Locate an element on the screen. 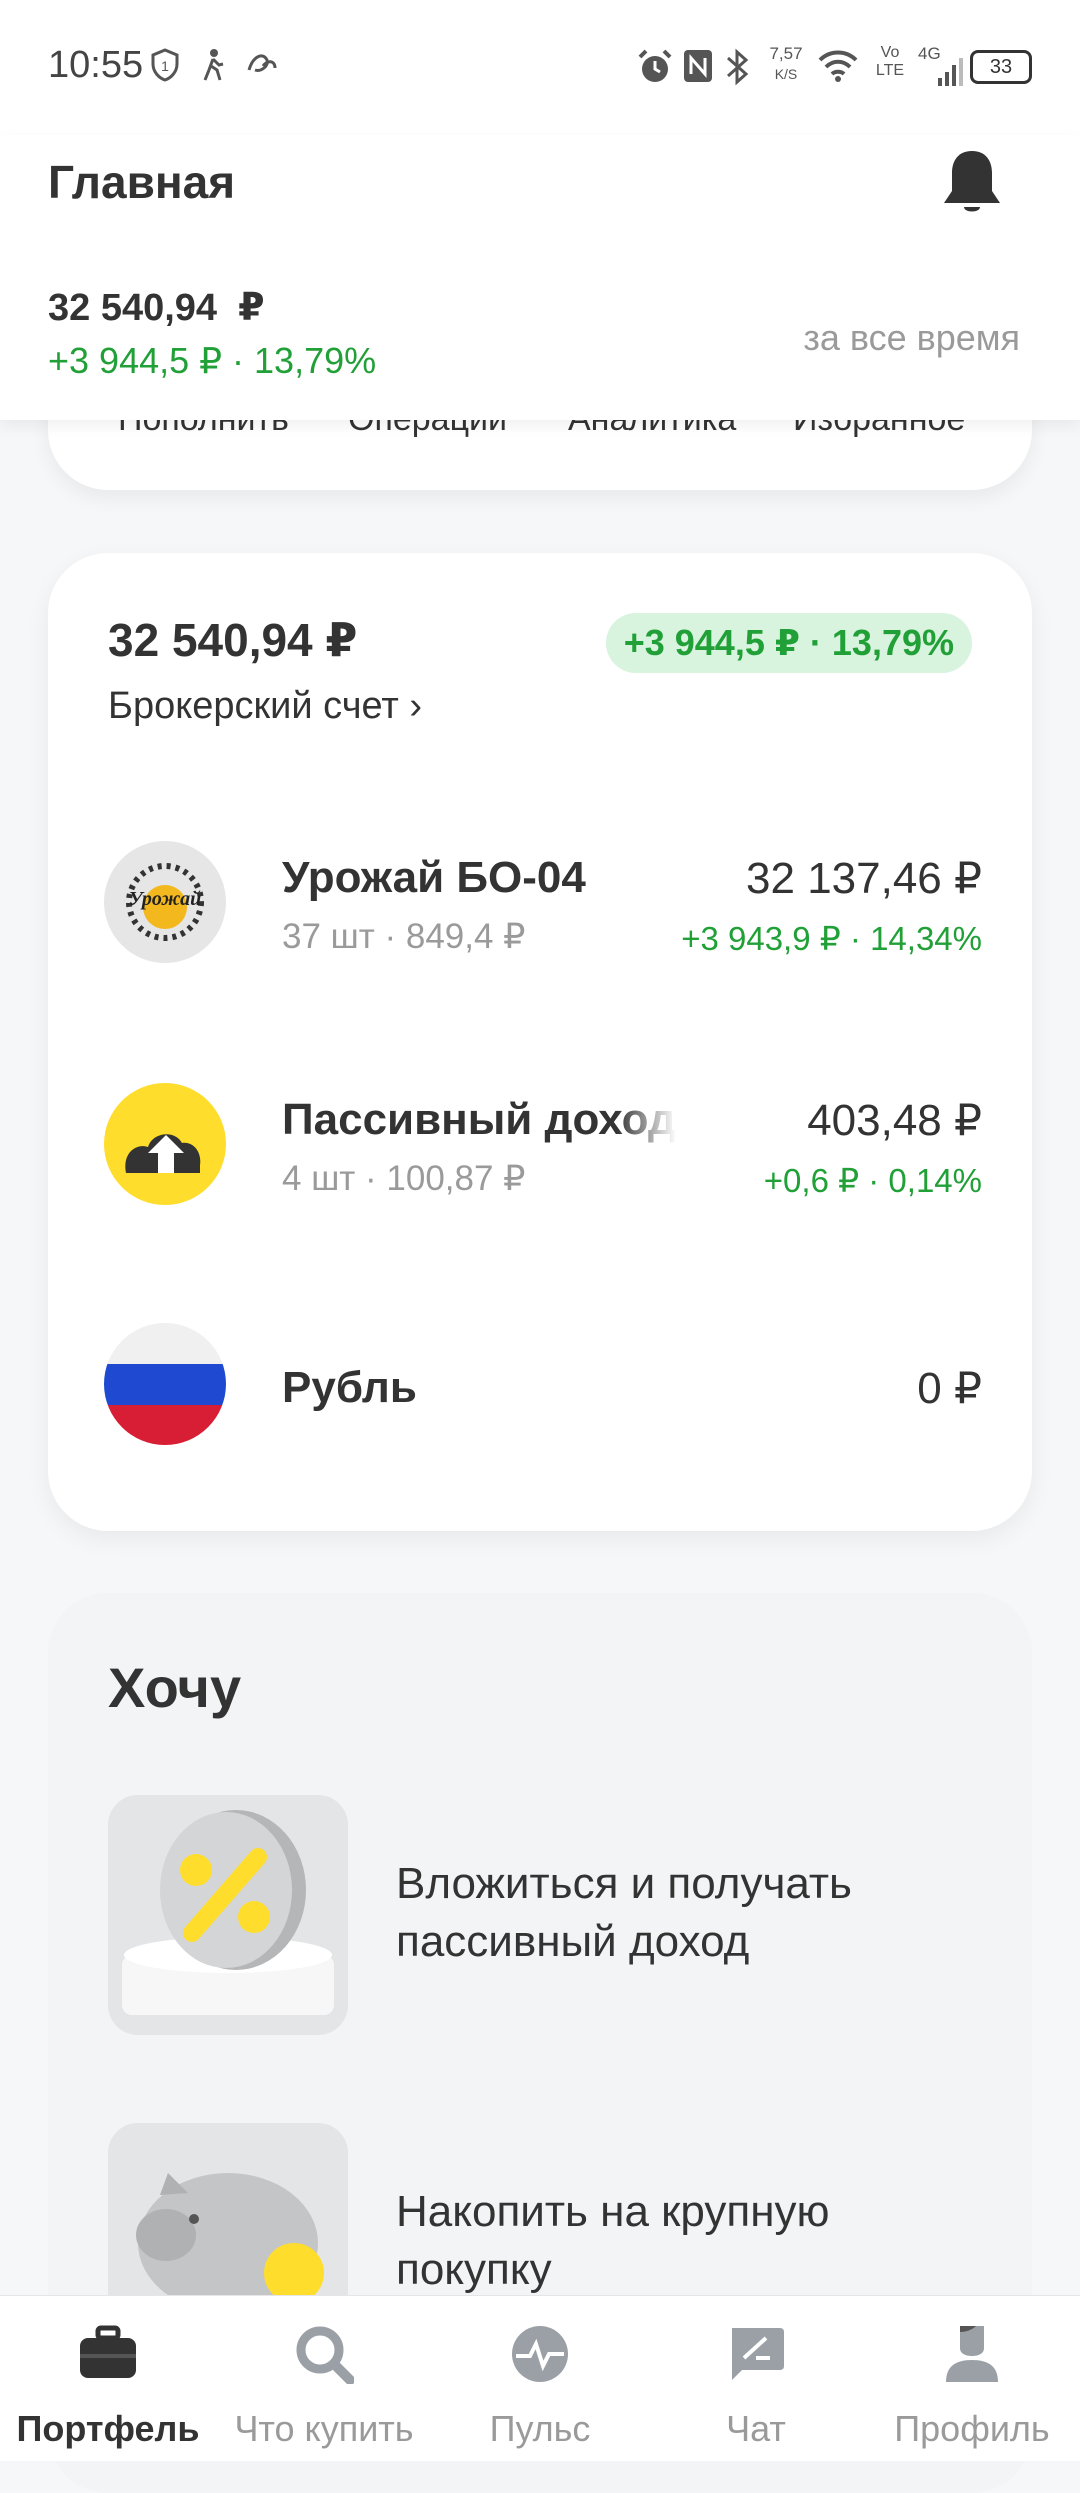  bottom-tab-bar: Портфель Что купить Пульс Чат Профиль is located at coordinates (540, 2378).